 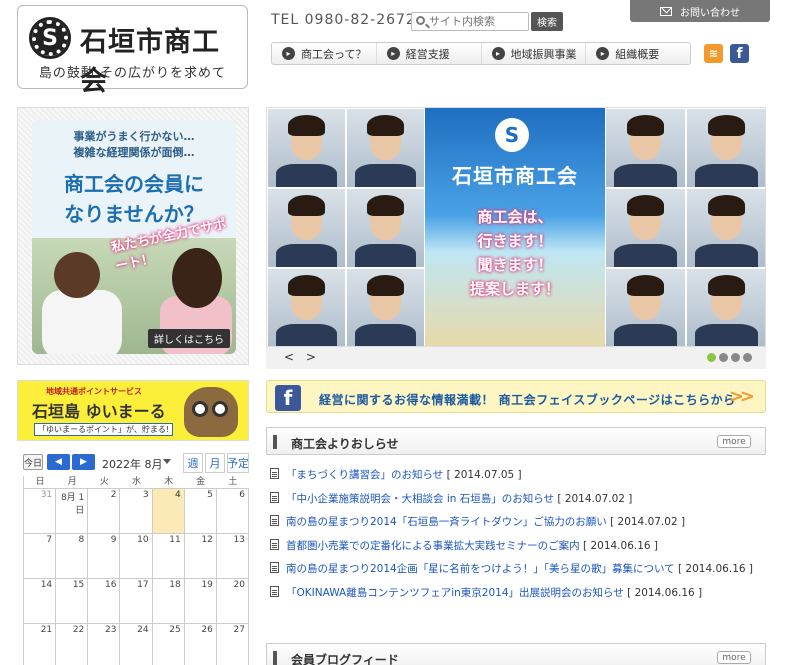 I want to click on nav-item-support: ▸ 経営支援, so click(x=429, y=53).